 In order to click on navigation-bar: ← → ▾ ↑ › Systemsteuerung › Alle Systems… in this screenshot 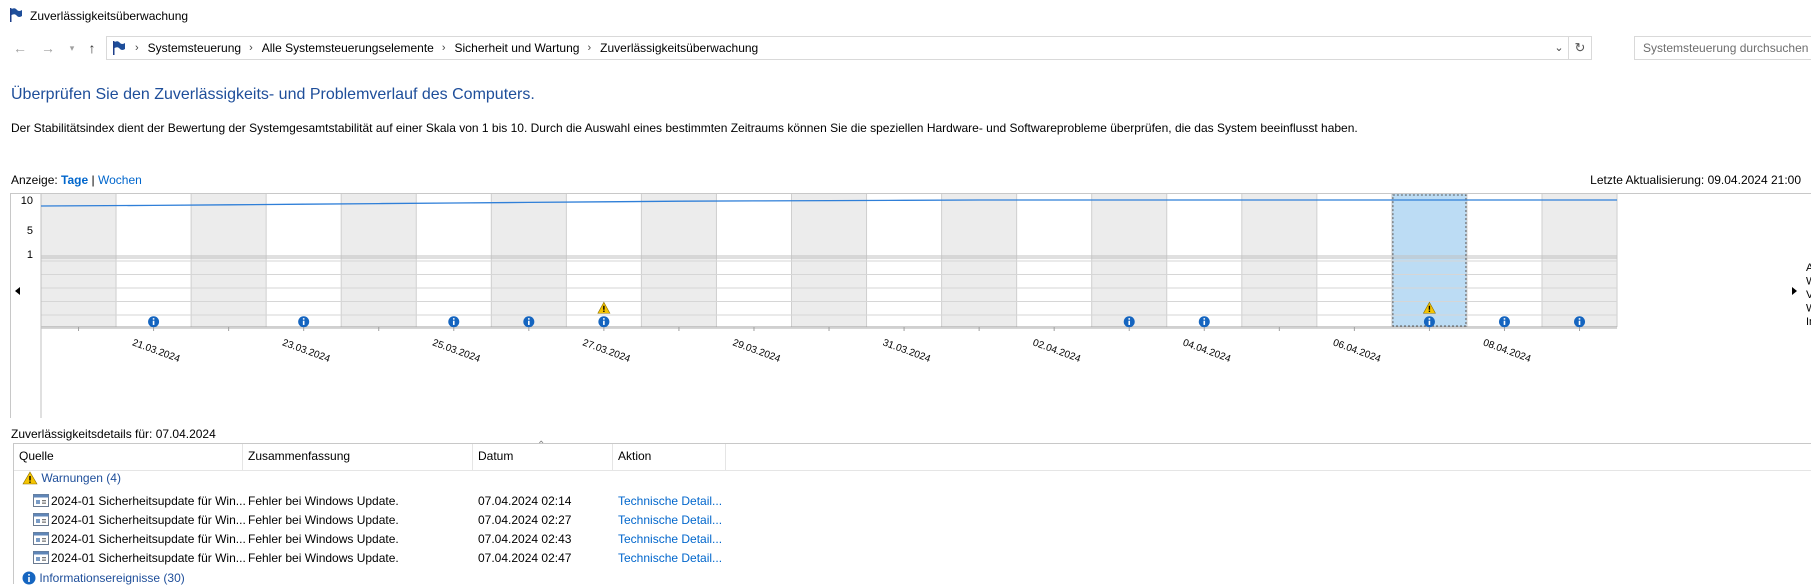, I will do `click(905, 48)`.